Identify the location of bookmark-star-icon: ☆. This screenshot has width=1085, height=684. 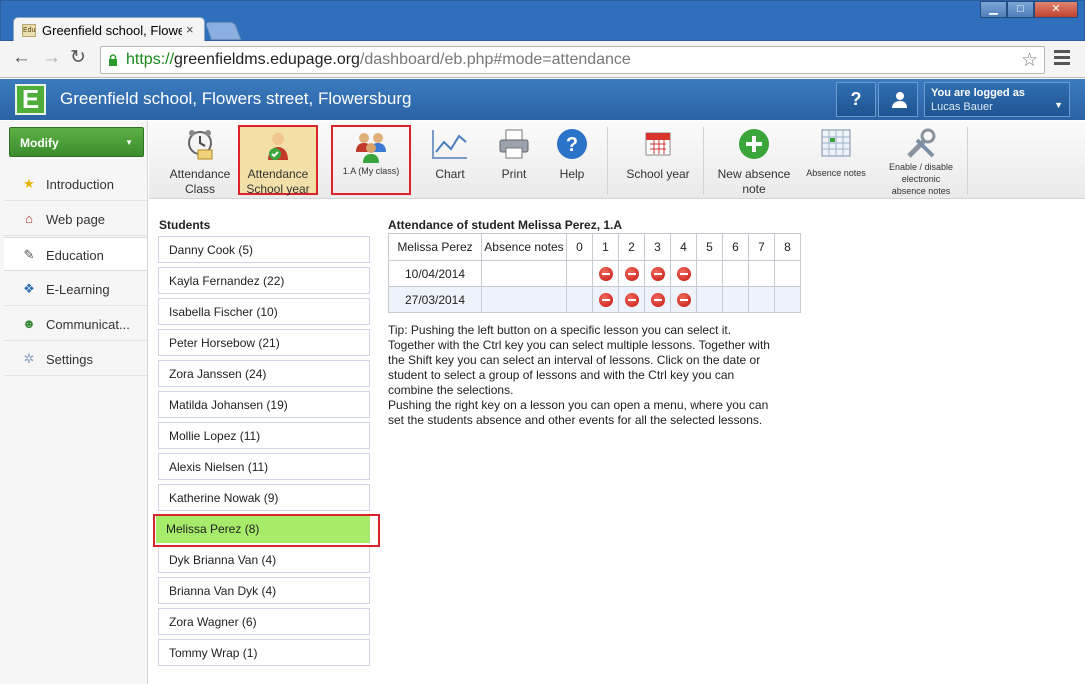
(1029, 60).